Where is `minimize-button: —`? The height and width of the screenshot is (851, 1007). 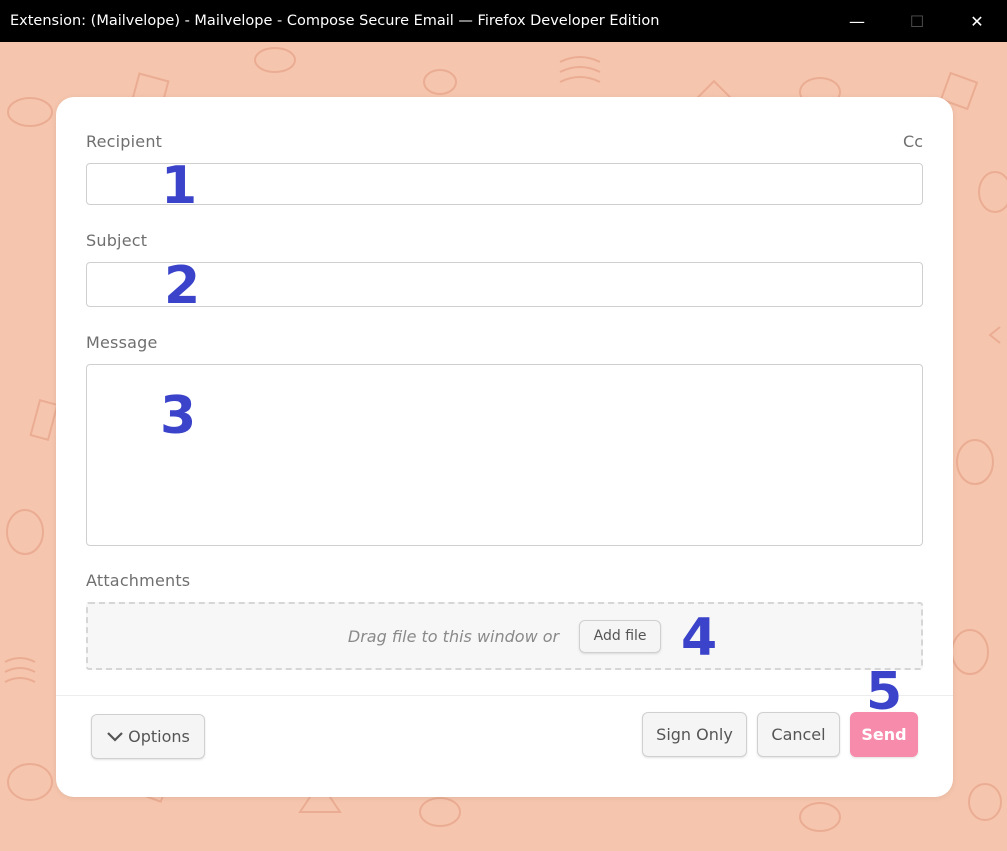 minimize-button: — is located at coordinates (857, 21).